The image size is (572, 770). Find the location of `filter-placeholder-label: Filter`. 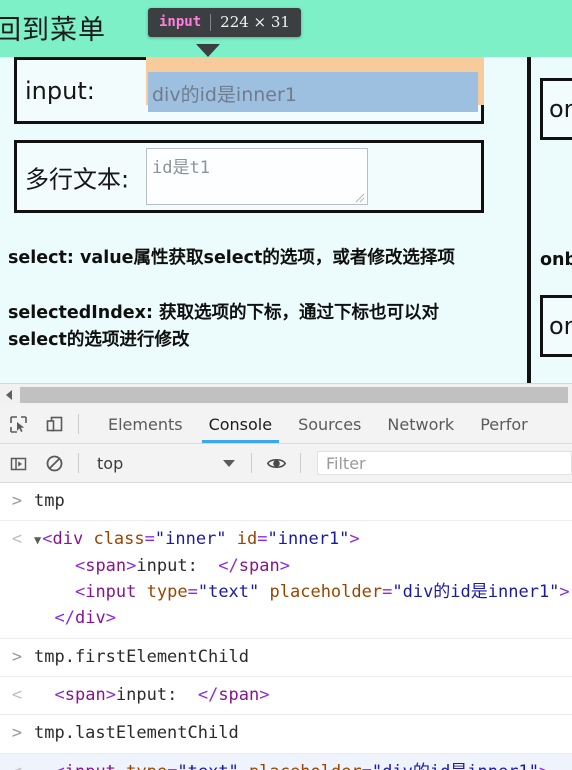

filter-placeholder-label: Filter is located at coordinates (346, 463).